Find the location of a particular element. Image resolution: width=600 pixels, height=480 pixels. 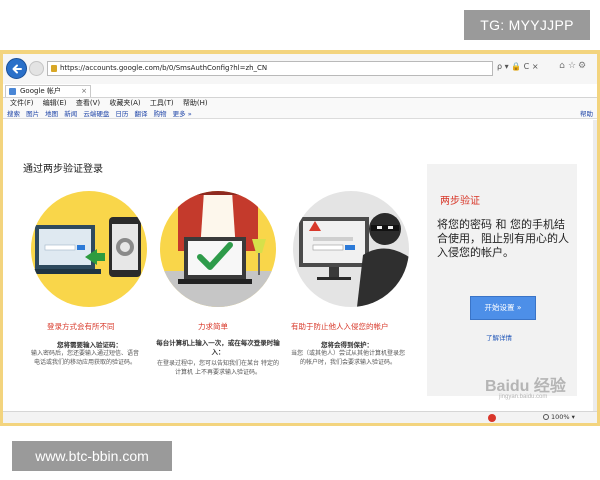

link-calendar: 日历 is located at coordinates (121, 114).